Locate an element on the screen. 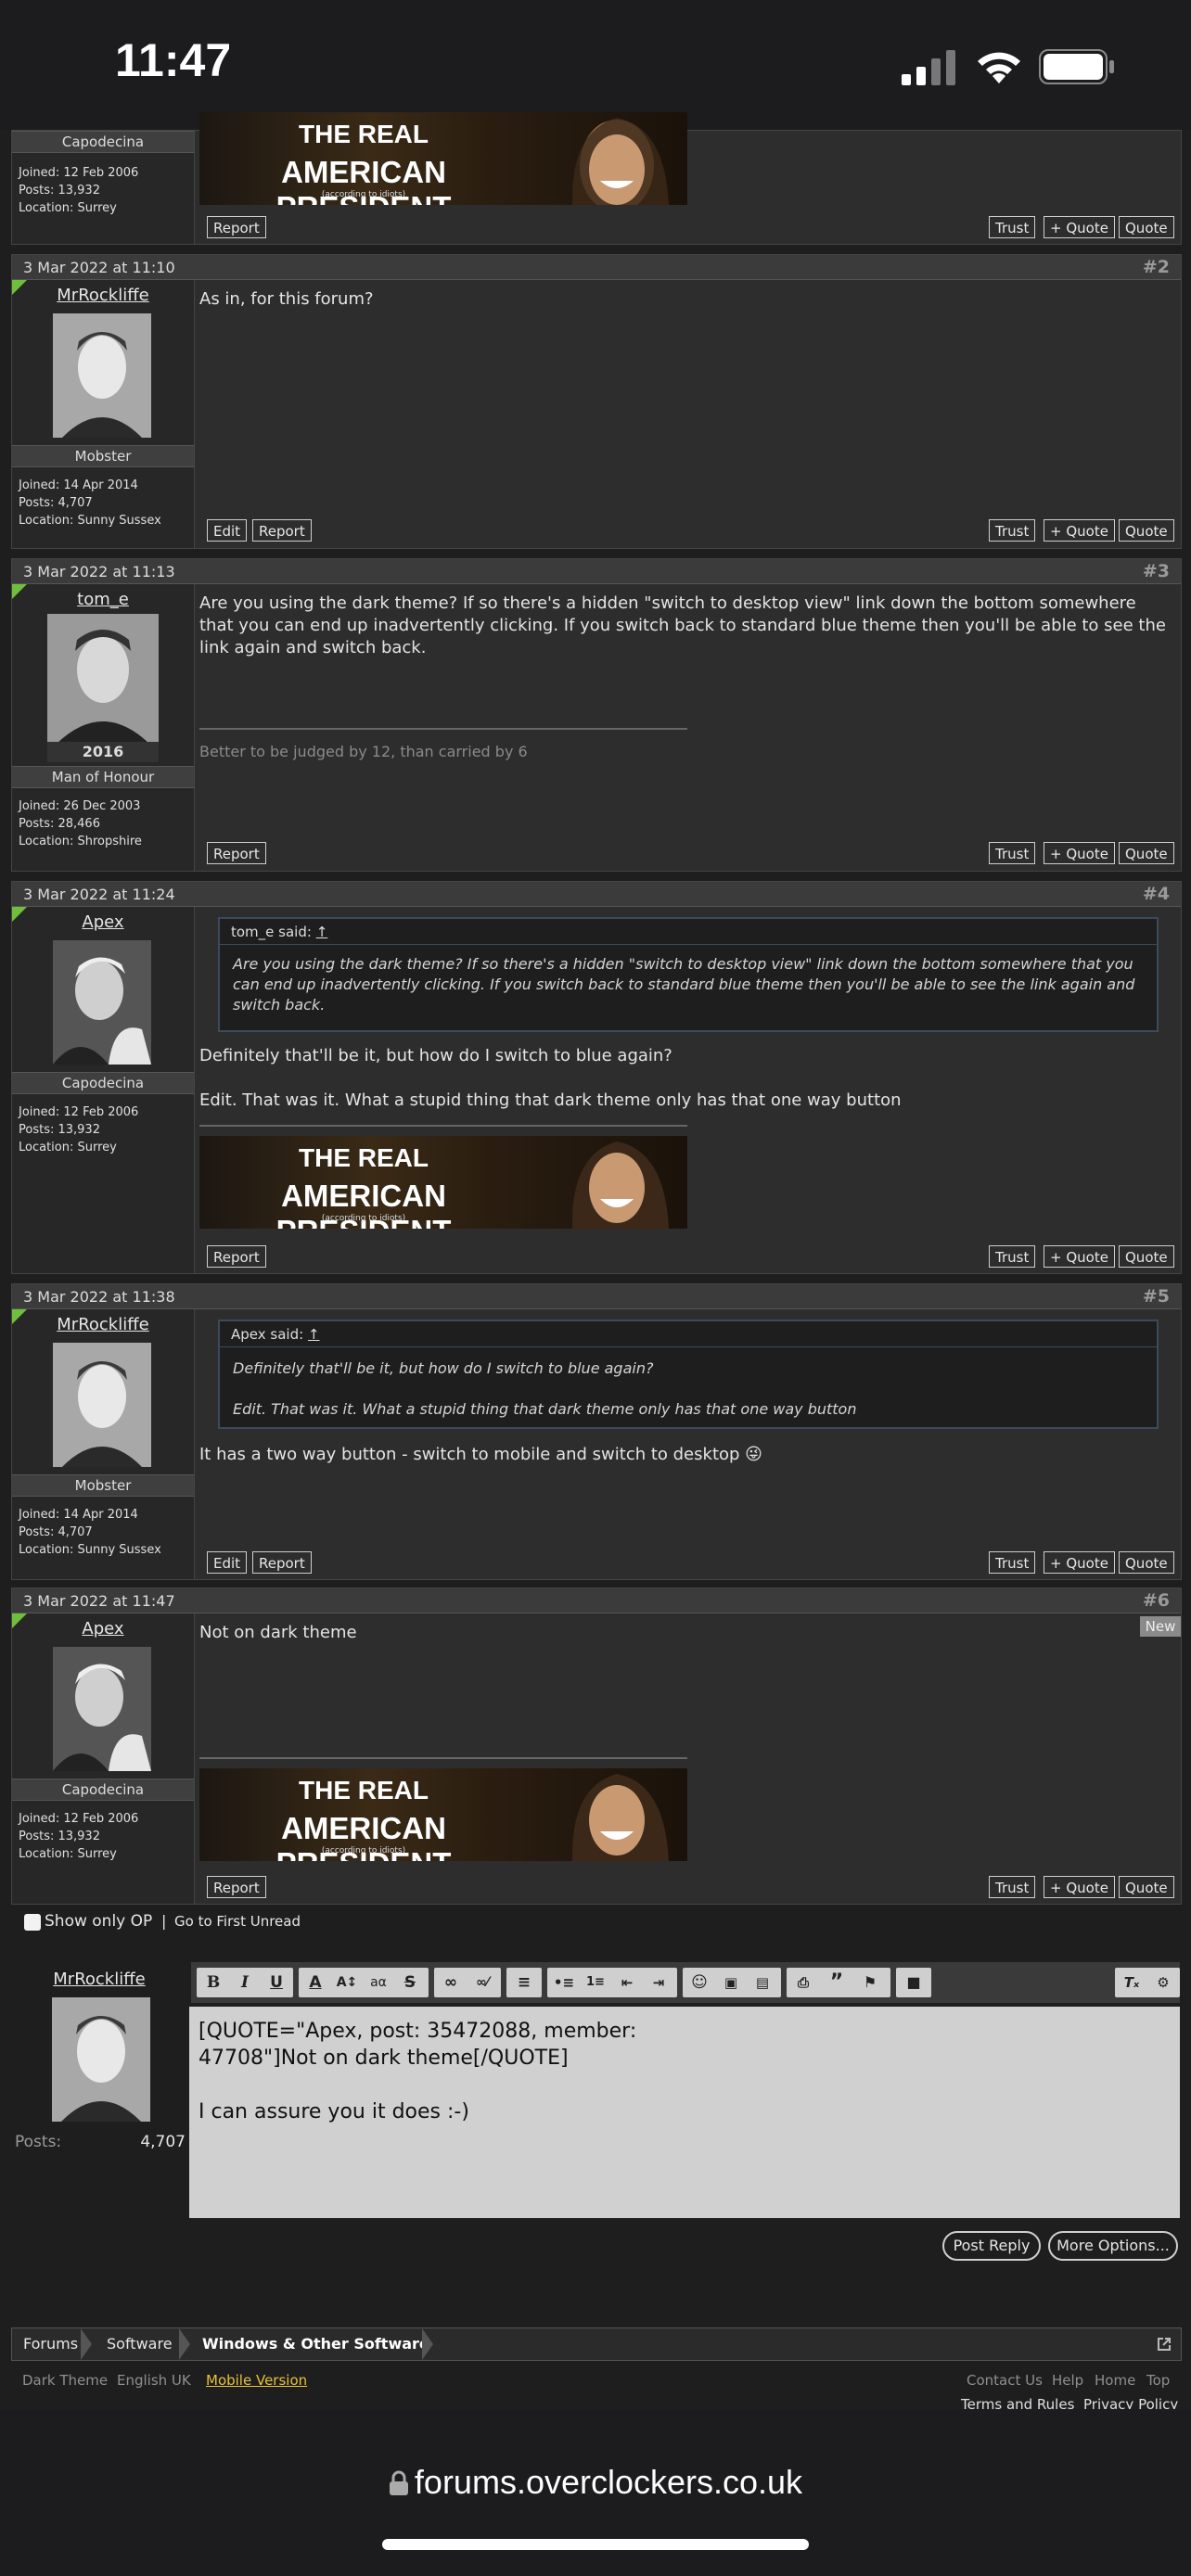 The height and width of the screenshot is (2576, 1191). home-link: Home is located at coordinates (1115, 2380).